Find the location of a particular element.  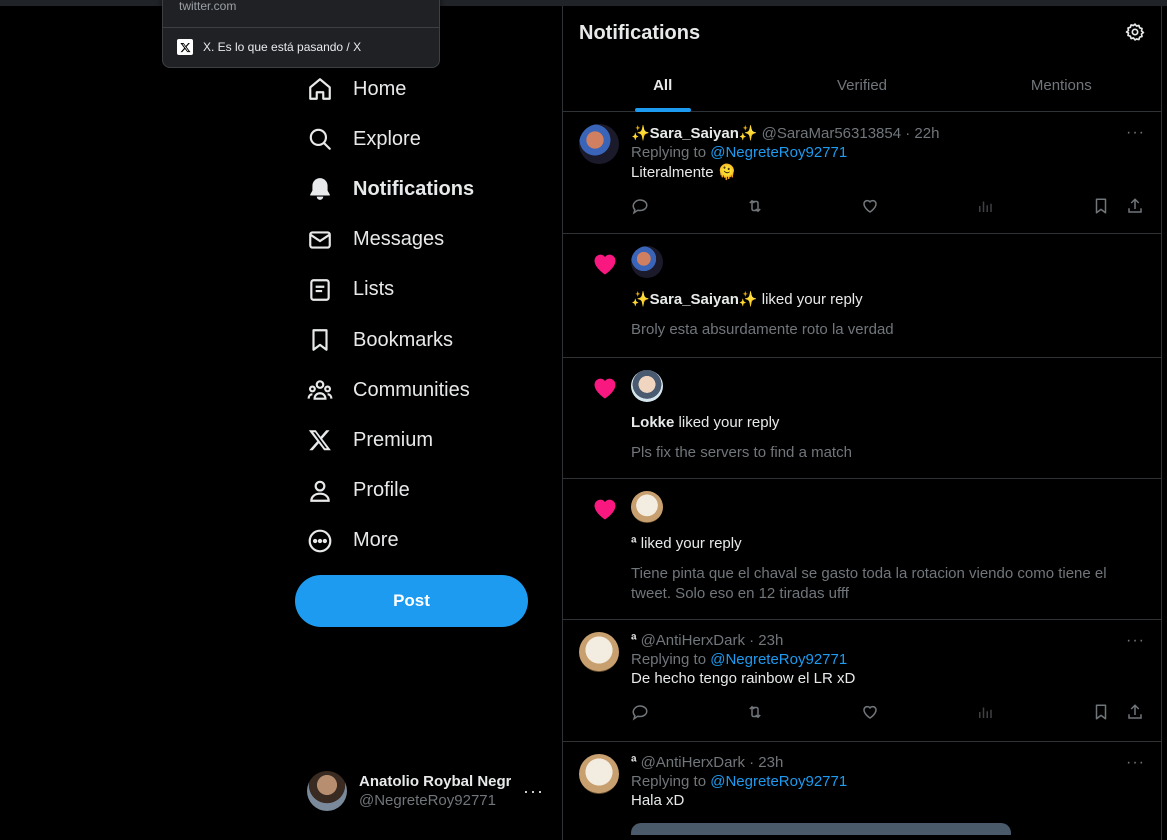

liker-name: Lokke is located at coordinates (652, 422).